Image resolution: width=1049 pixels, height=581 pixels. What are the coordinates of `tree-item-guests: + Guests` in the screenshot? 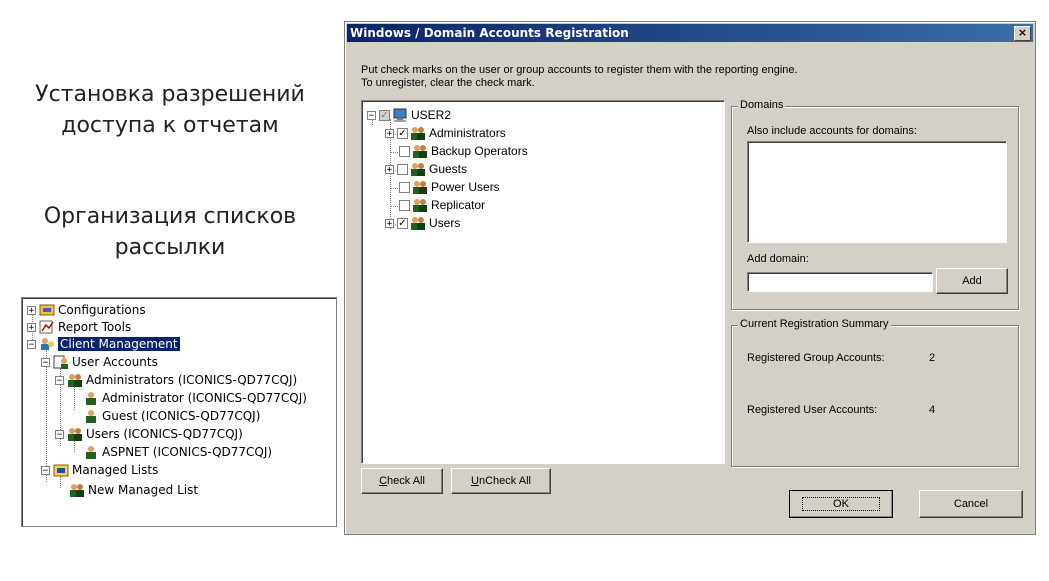 It's located at (426, 169).